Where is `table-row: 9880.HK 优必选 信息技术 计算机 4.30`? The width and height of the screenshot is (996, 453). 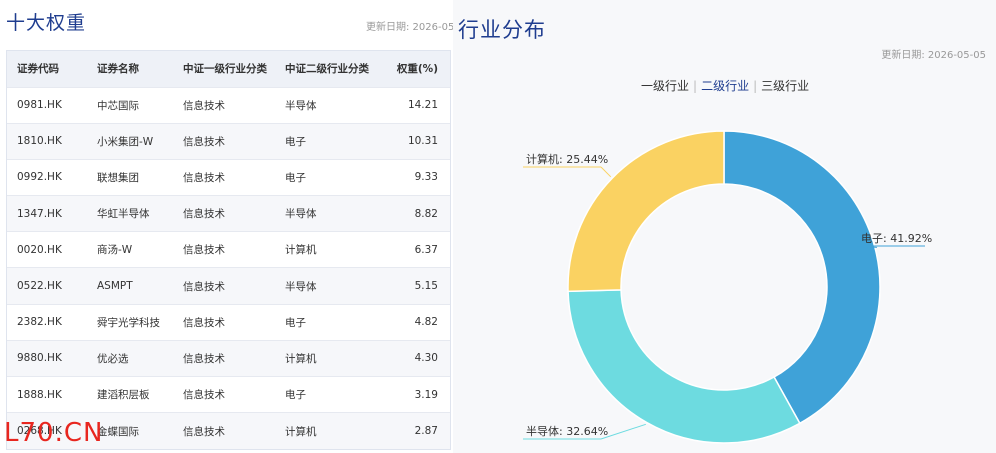 table-row: 9880.HK 优必选 信息技术 计算机 4.30 is located at coordinates (228, 358).